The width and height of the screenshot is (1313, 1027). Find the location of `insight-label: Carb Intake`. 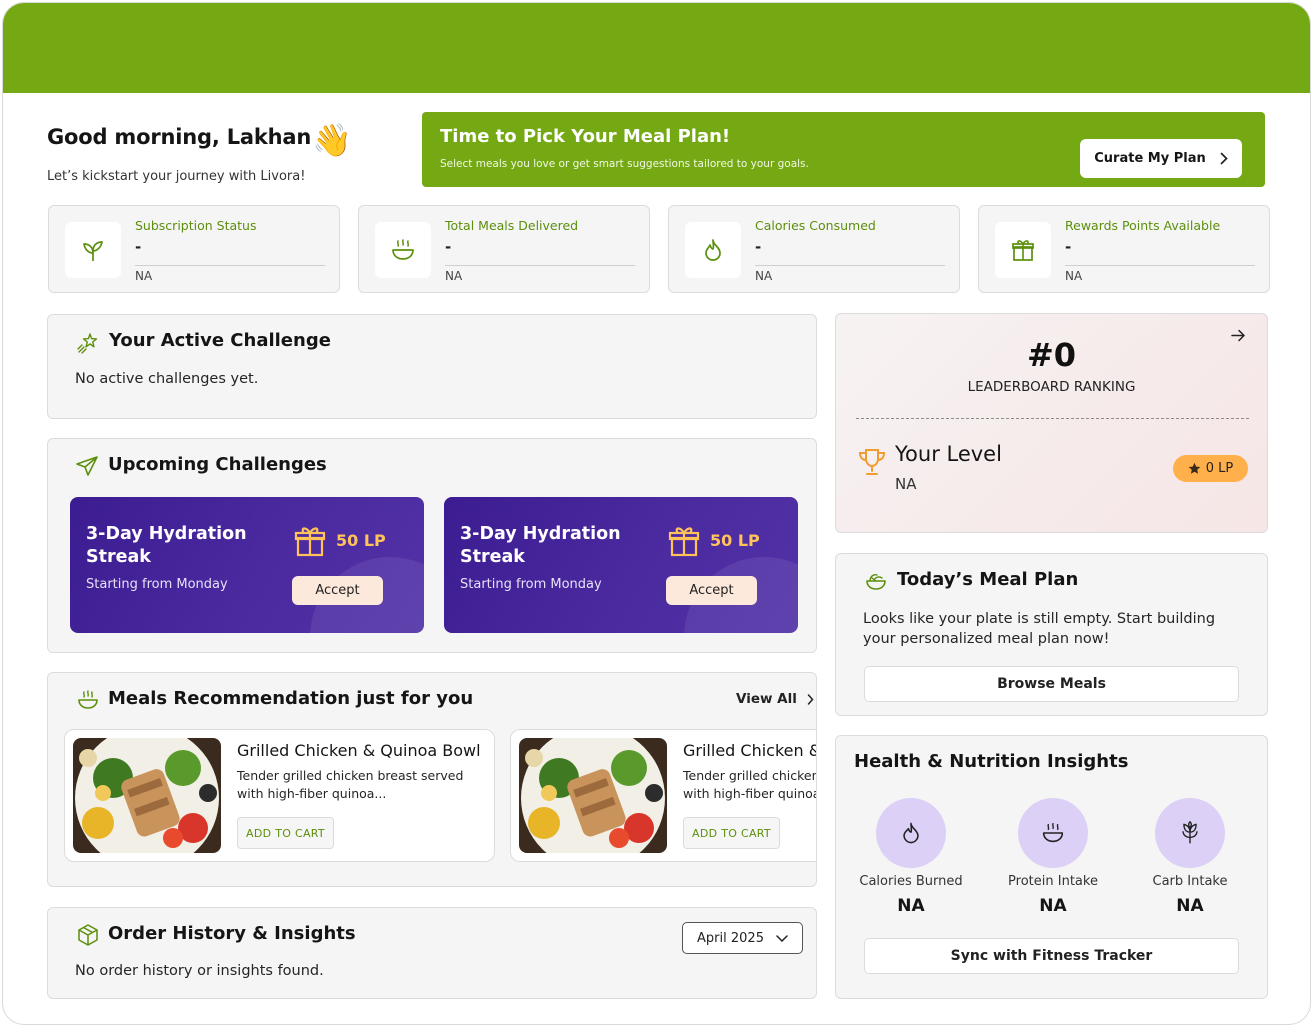

insight-label: Carb Intake is located at coordinates (1190, 881).